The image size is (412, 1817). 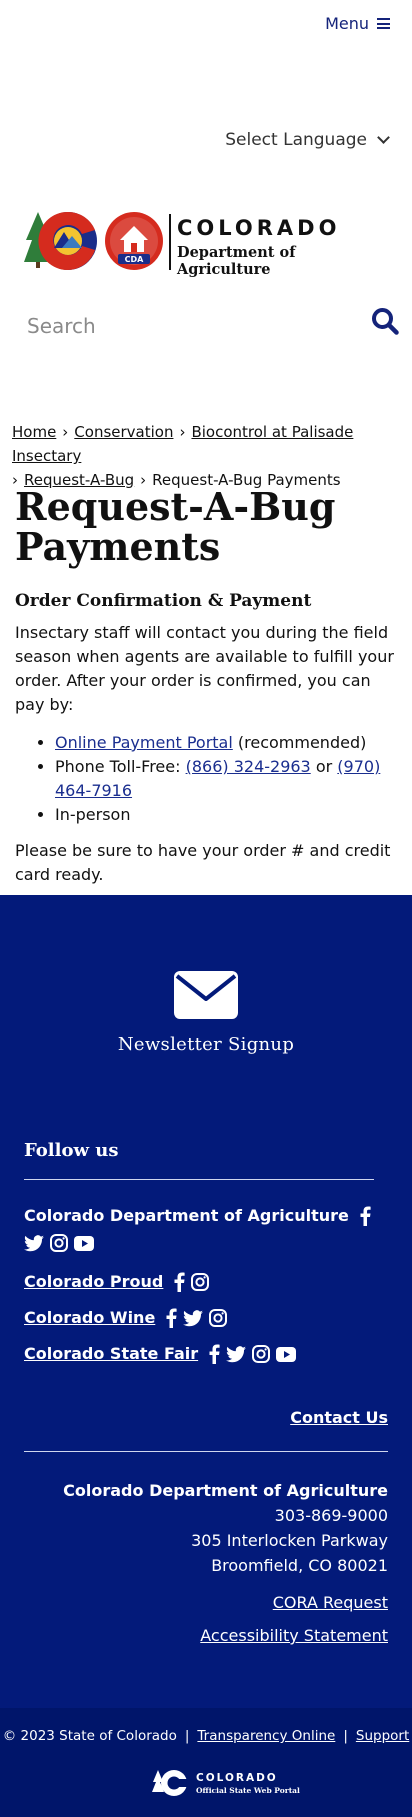 What do you see at coordinates (175, 526) in the screenshot?
I see `page-title: Request-A-Bug Payments` at bounding box center [175, 526].